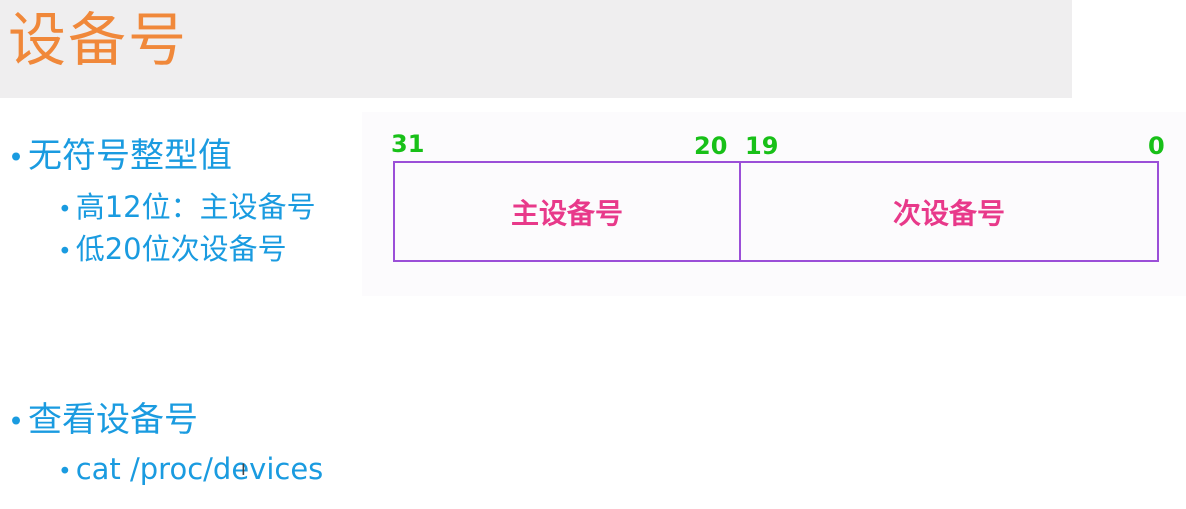 This screenshot has height=509, width=1186. What do you see at coordinates (408, 144) in the screenshot?
I see `bit-label-31: 31` at bounding box center [408, 144].